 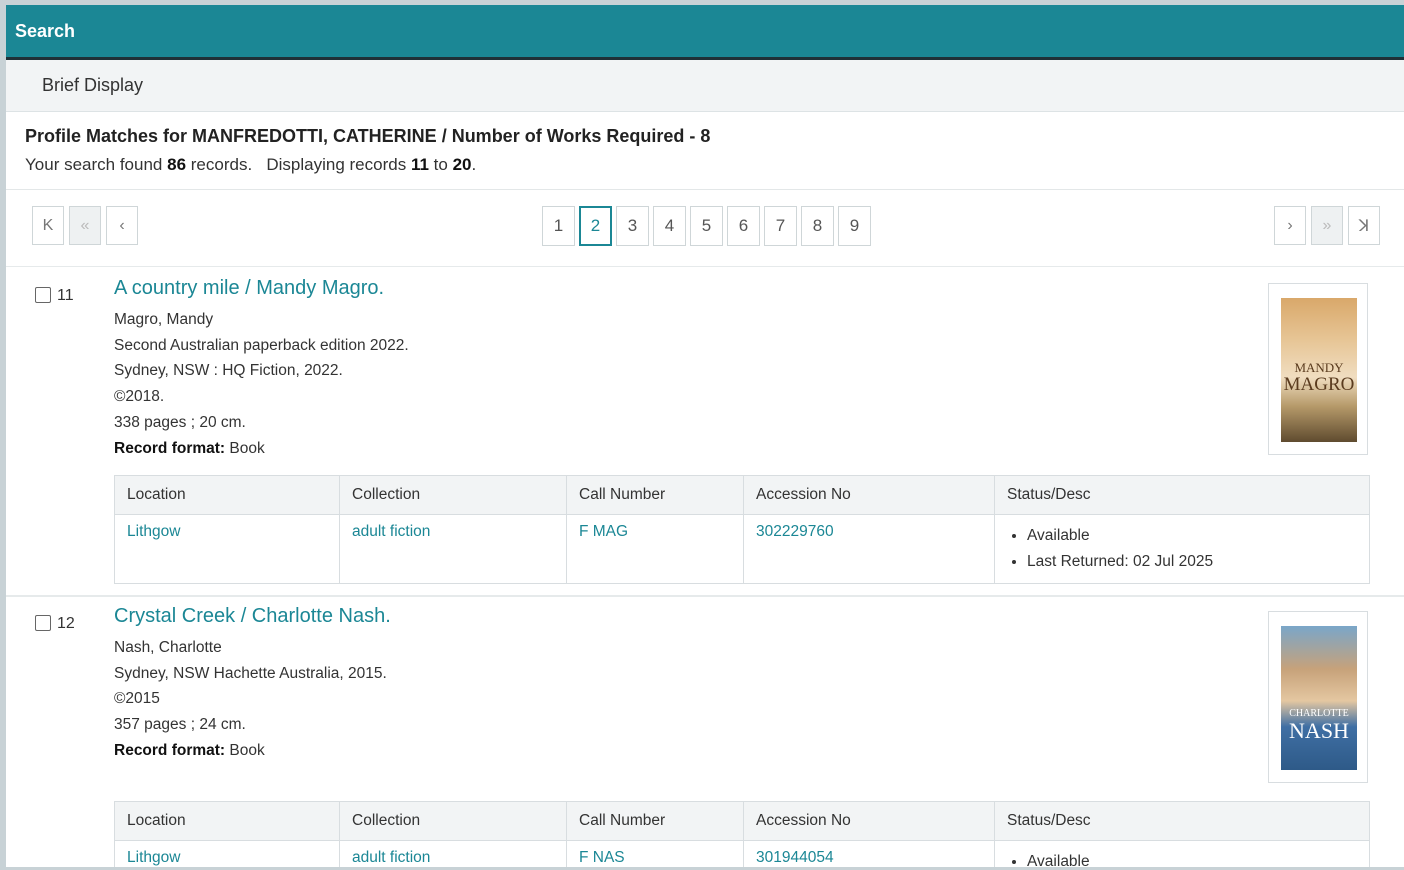 What do you see at coordinates (780, 226) in the screenshot?
I see `page-7-button: 7` at bounding box center [780, 226].